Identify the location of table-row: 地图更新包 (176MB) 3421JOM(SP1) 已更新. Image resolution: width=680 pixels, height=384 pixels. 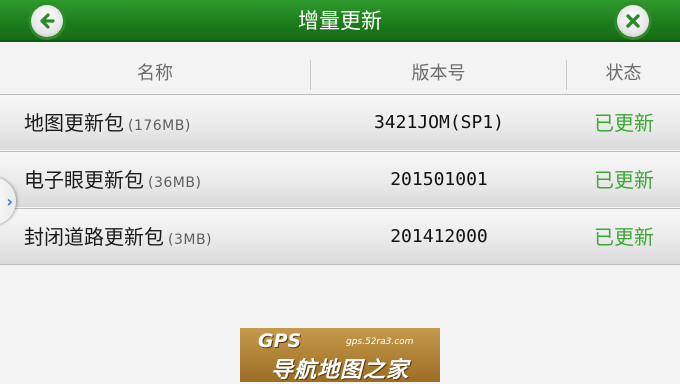
(340, 122).